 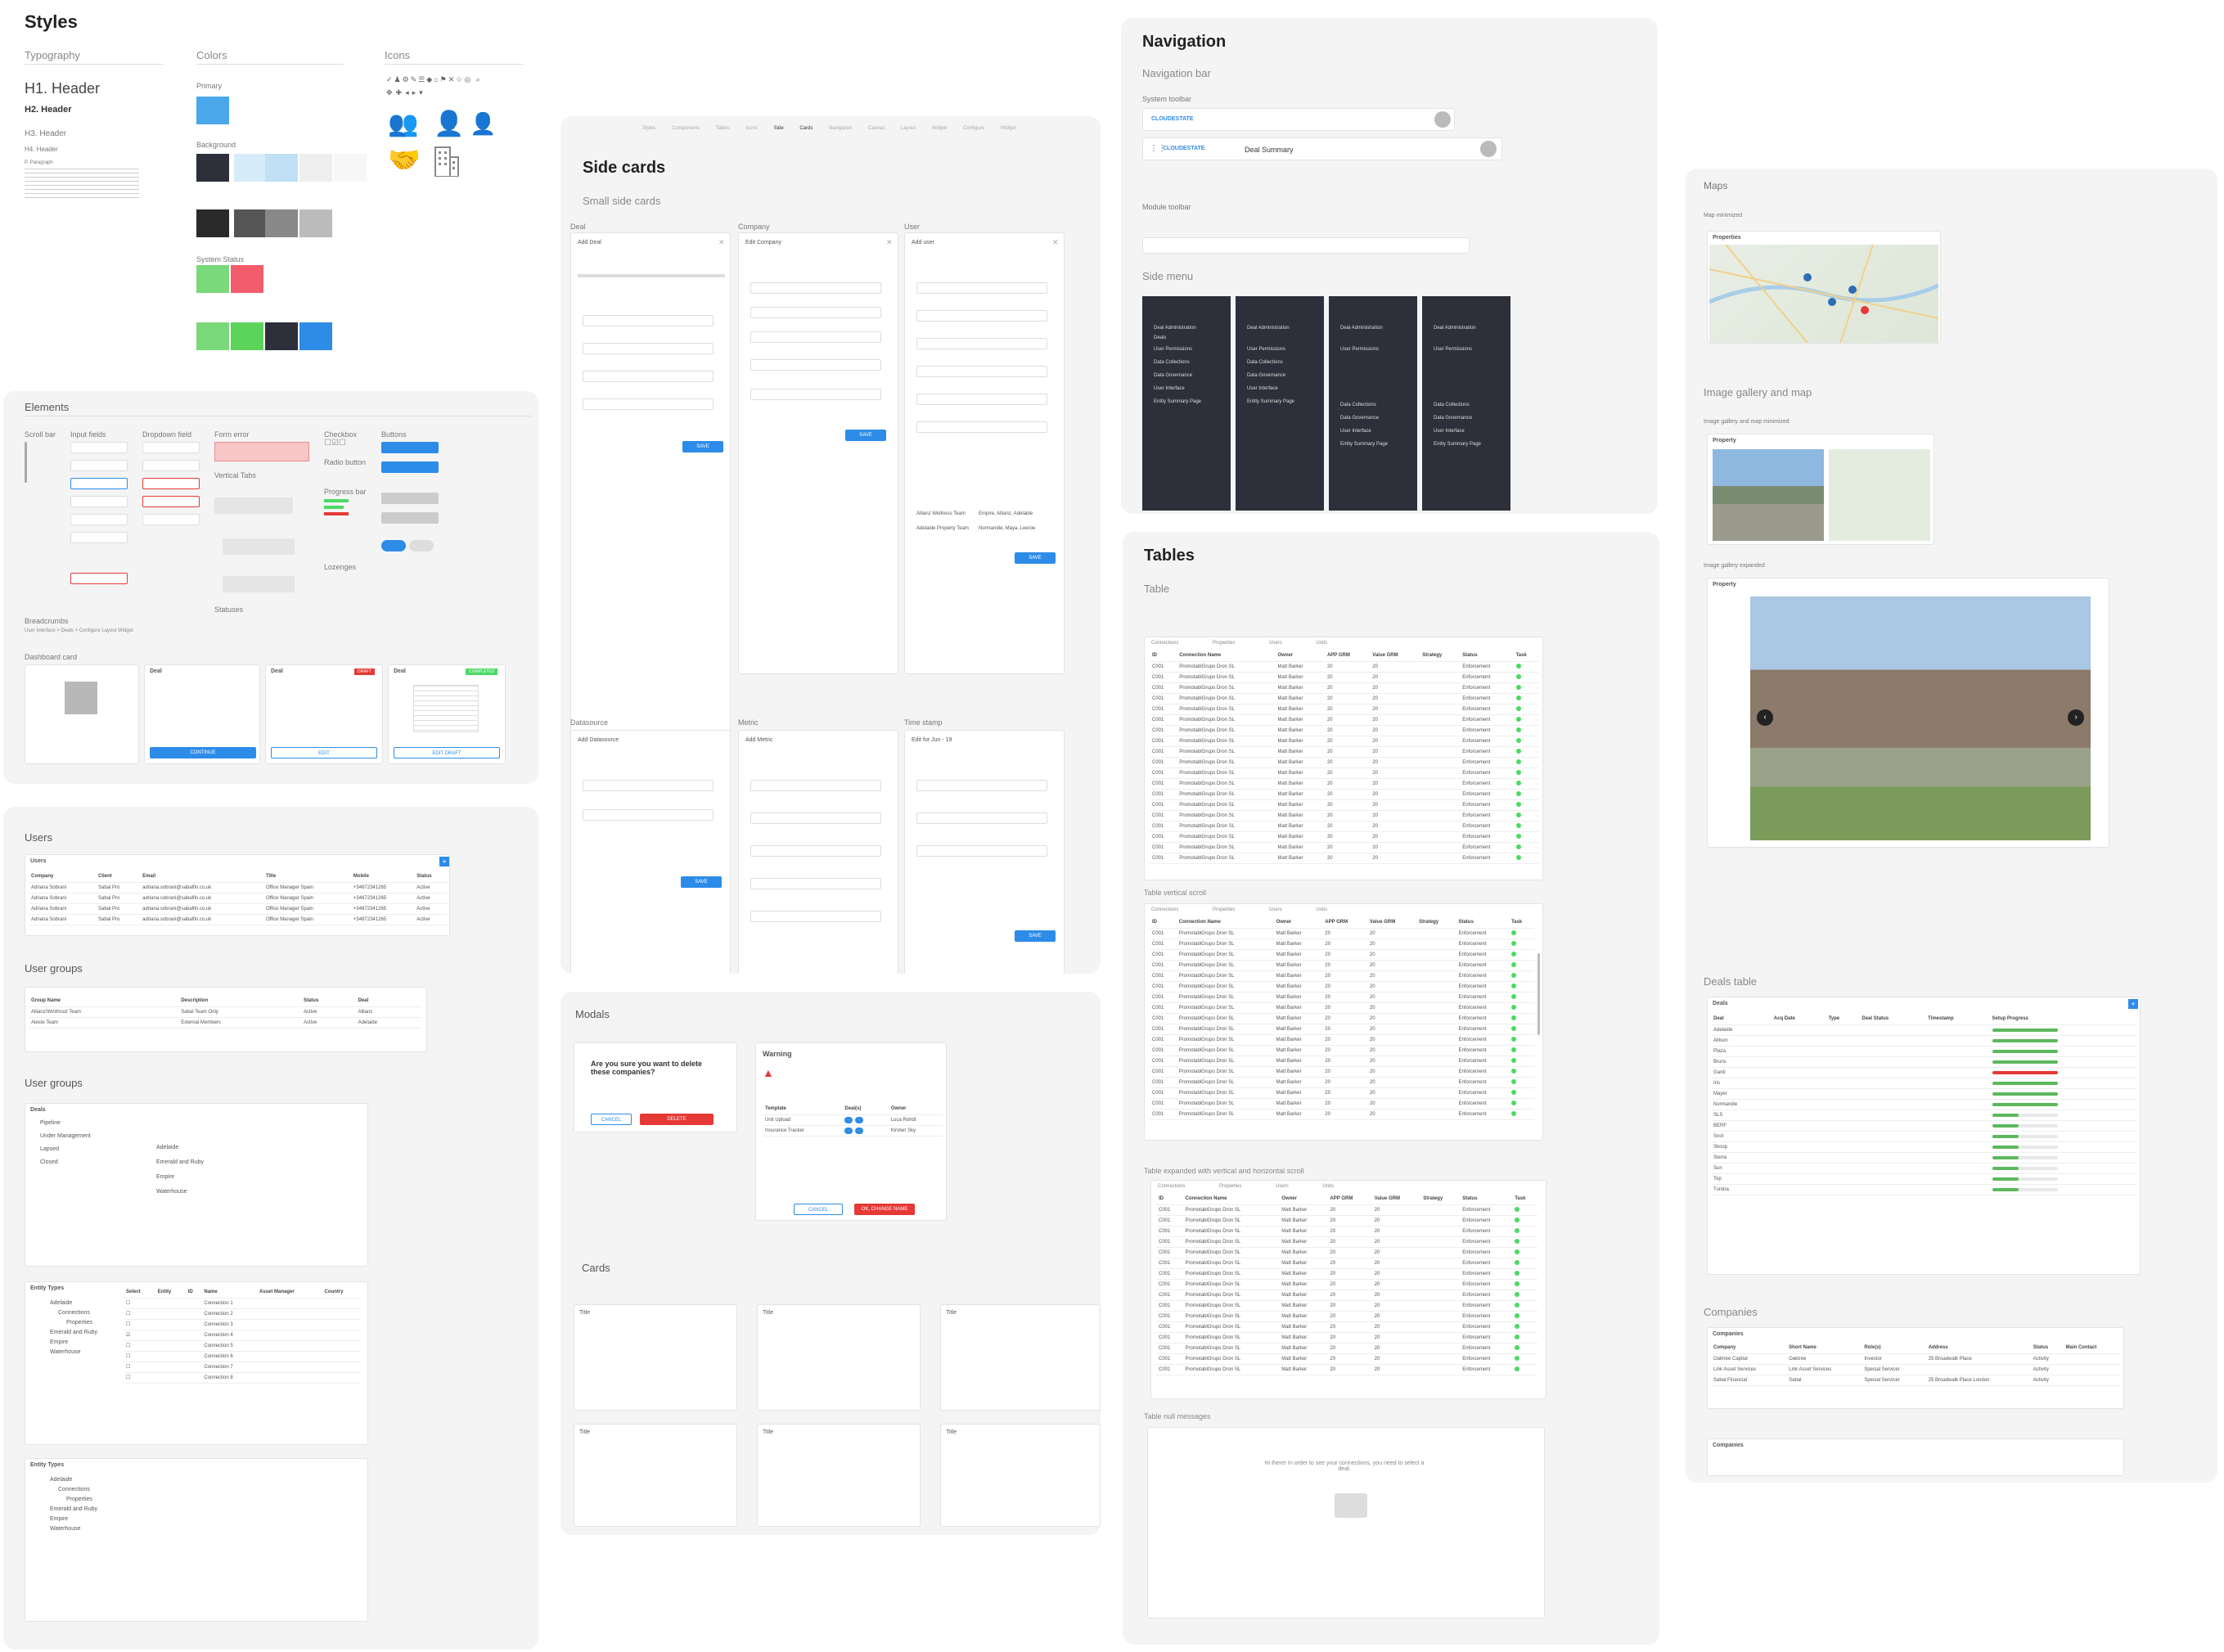 What do you see at coordinates (243, 1335) in the screenshot?
I see `table-row: ☑ Connection 4` at bounding box center [243, 1335].